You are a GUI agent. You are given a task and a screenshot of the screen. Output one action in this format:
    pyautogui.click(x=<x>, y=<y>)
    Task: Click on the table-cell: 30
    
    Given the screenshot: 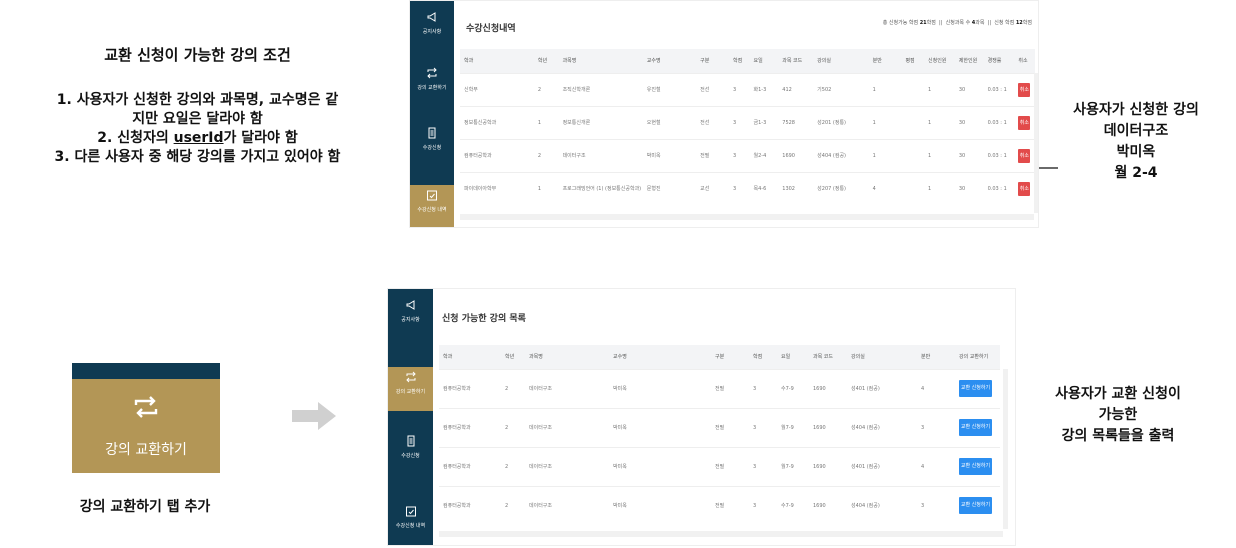 What is the action you would take?
    pyautogui.click(x=969, y=188)
    